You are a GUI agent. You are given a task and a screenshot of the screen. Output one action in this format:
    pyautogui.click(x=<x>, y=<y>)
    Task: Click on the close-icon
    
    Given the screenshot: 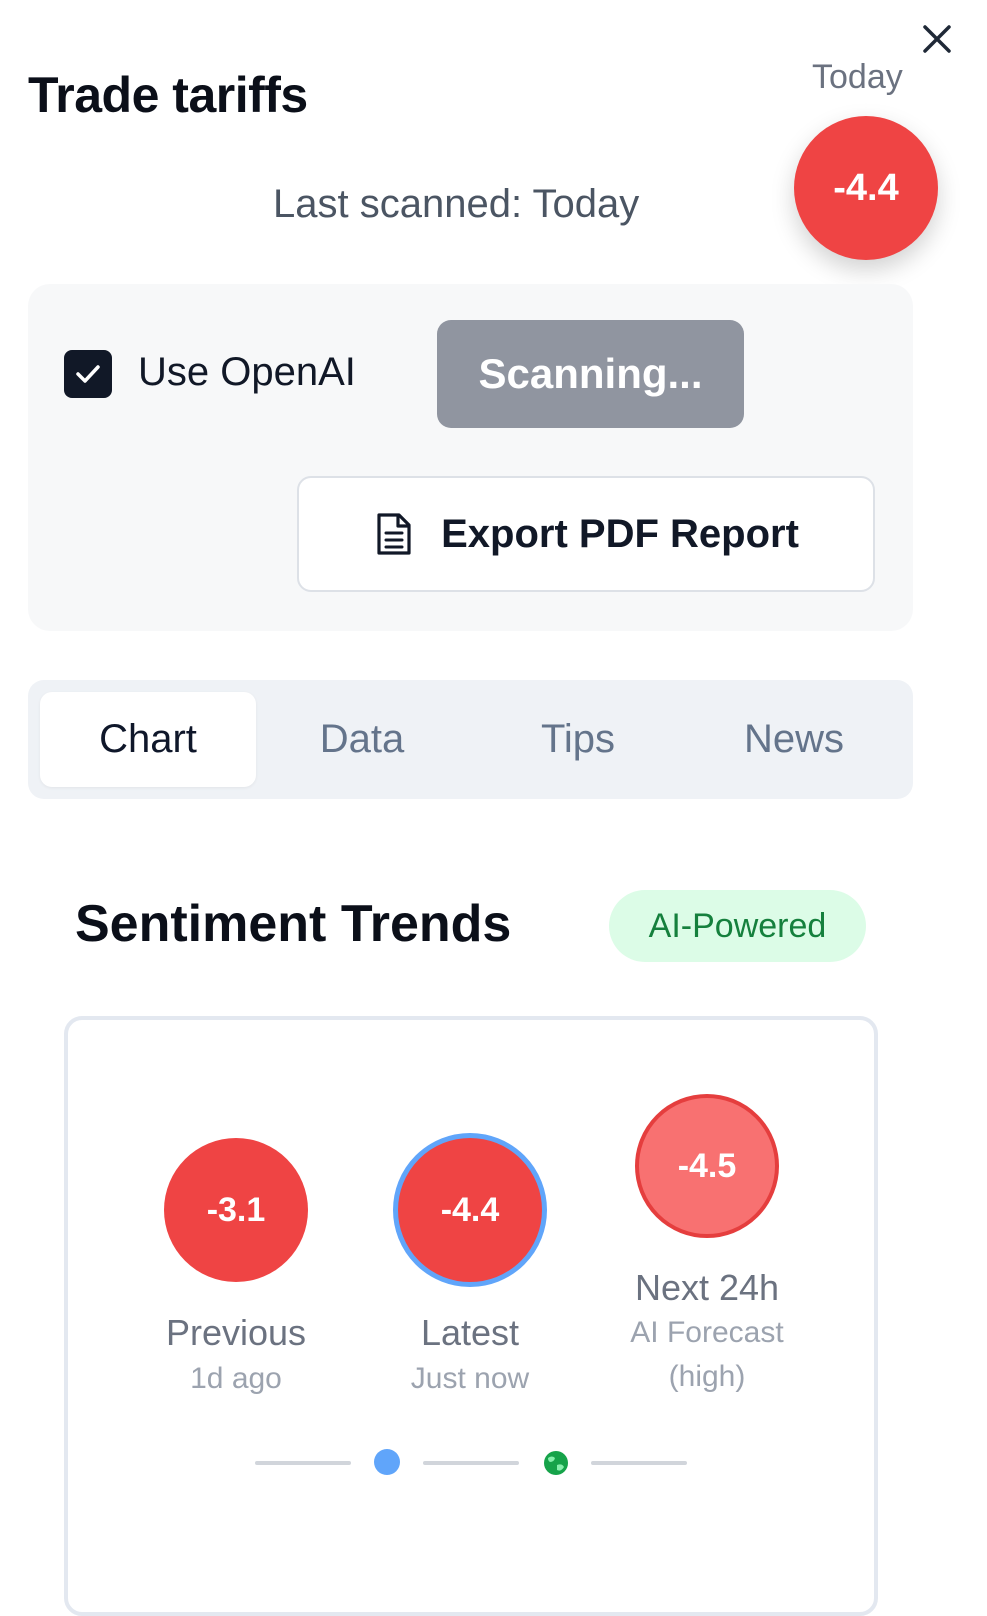 What is the action you would take?
    pyautogui.click(x=937, y=39)
    